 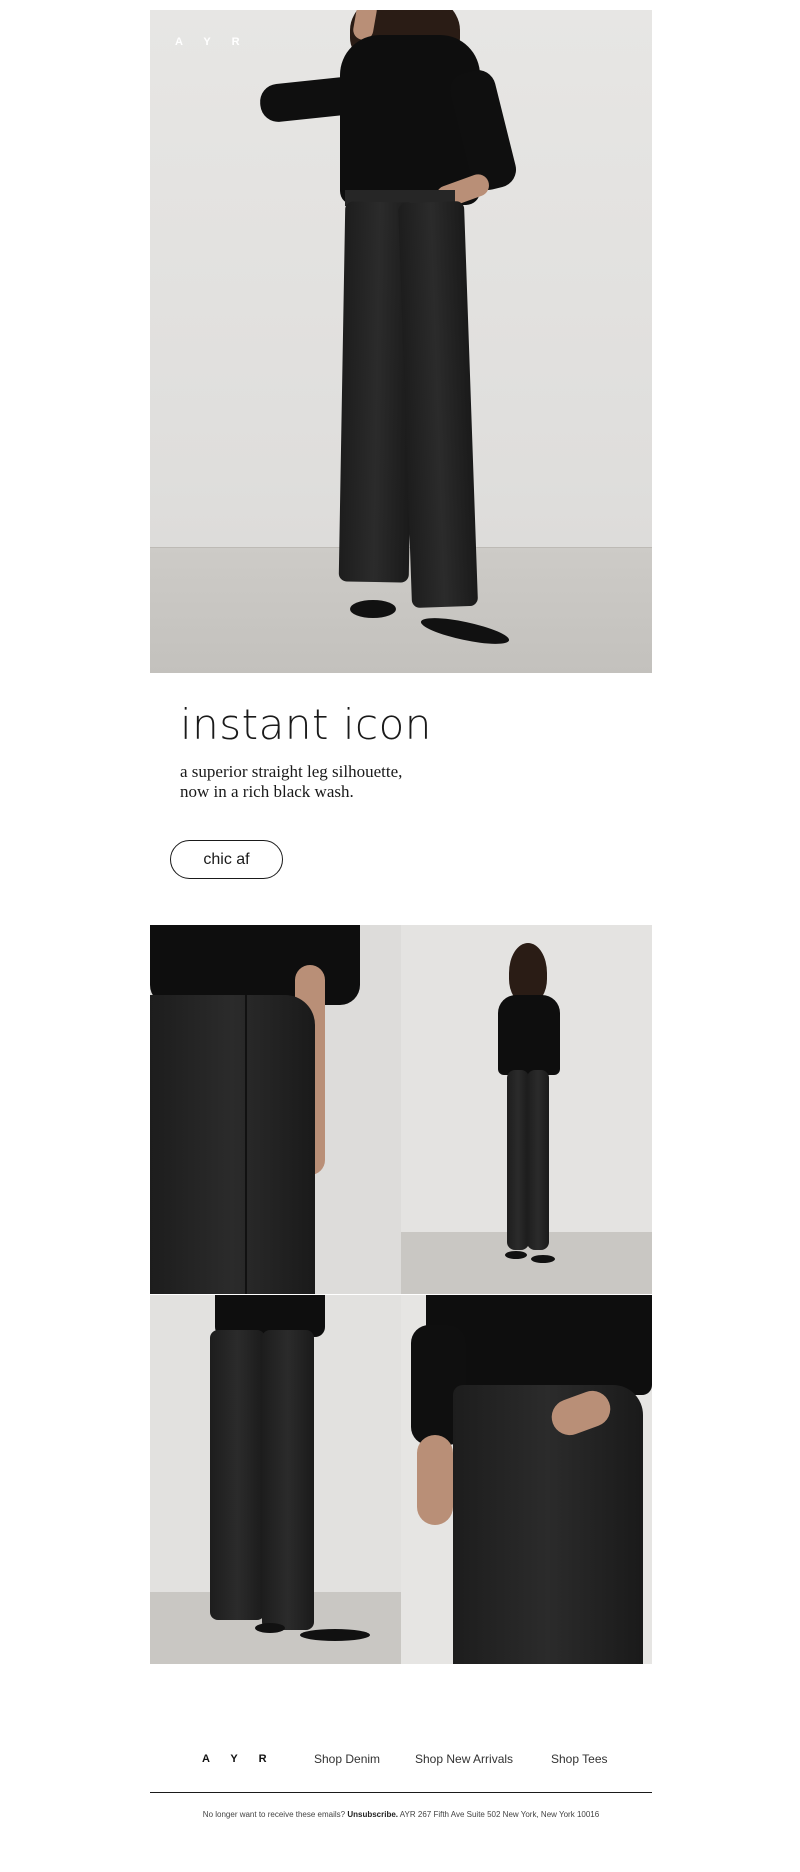 What do you see at coordinates (373, 609) in the screenshot?
I see `hero-left-sandal` at bounding box center [373, 609].